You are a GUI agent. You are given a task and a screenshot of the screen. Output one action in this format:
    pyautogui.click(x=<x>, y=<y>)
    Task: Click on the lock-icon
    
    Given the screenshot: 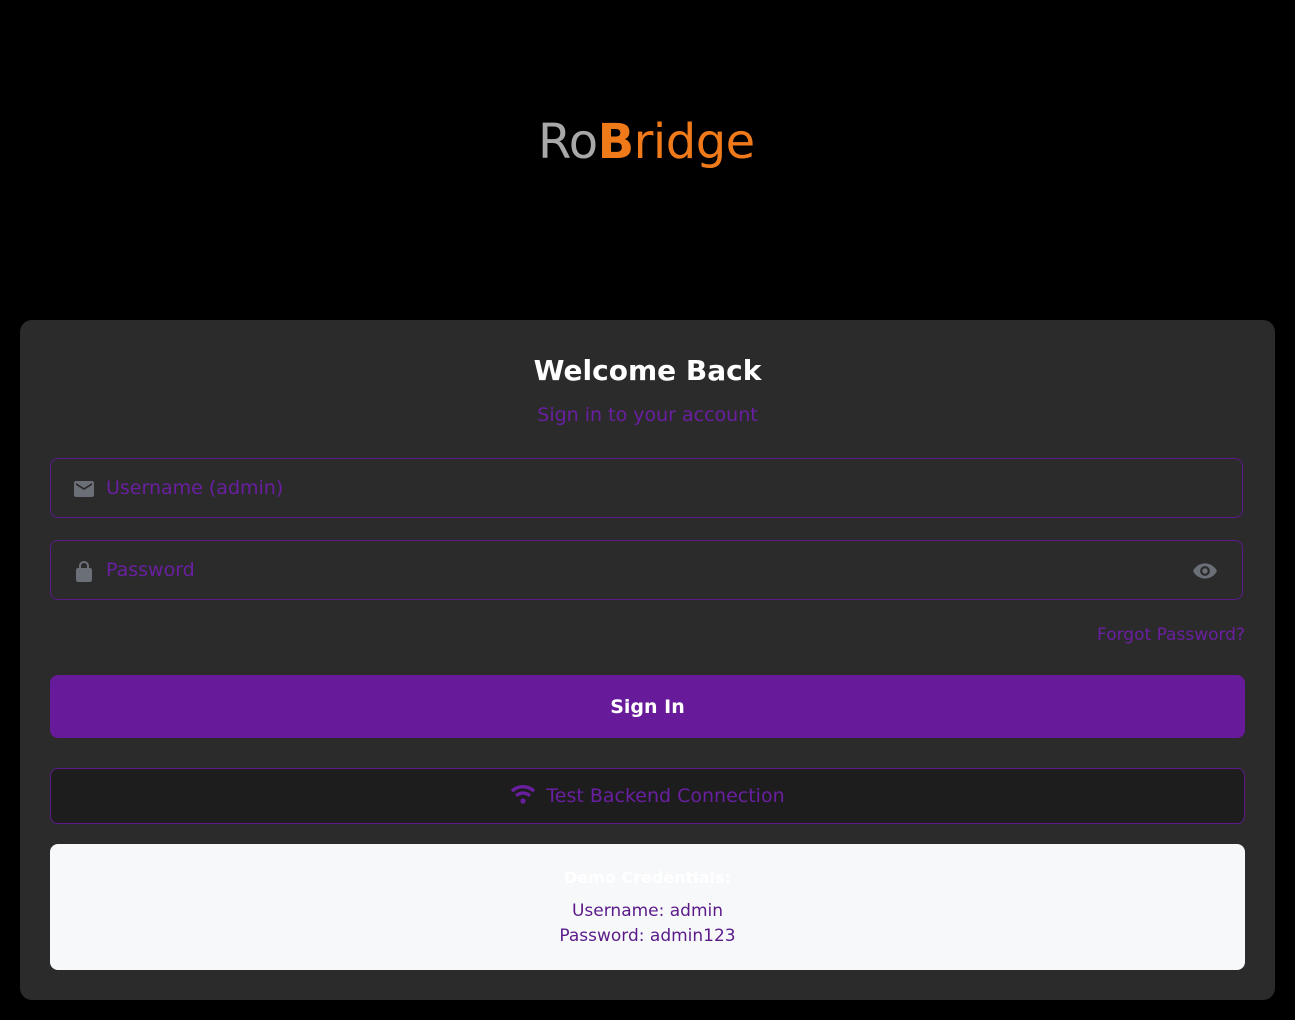 What is the action you would take?
    pyautogui.click(x=84, y=571)
    